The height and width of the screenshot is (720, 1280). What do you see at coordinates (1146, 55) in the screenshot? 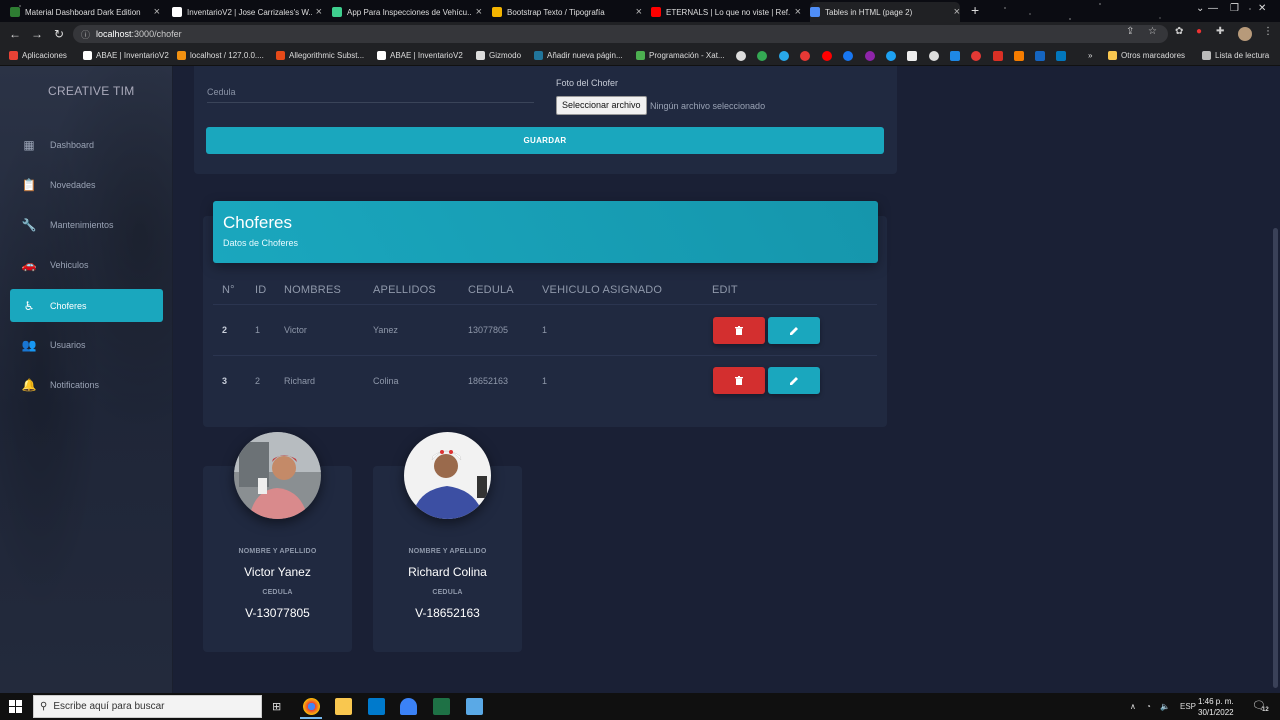
I see `other-bookmarks: Otros marcadores` at bounding box center [1146, 55].